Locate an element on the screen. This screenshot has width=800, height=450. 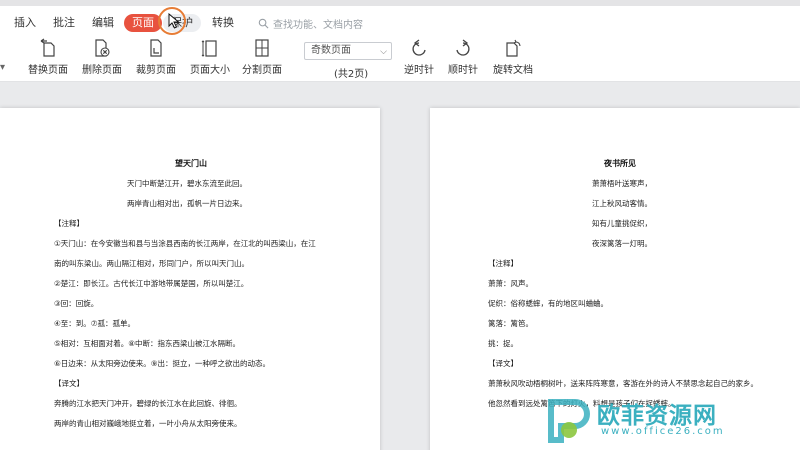
note-line: ④至：到。⑦孤：孤单。 is located at coordinates (94, 323).